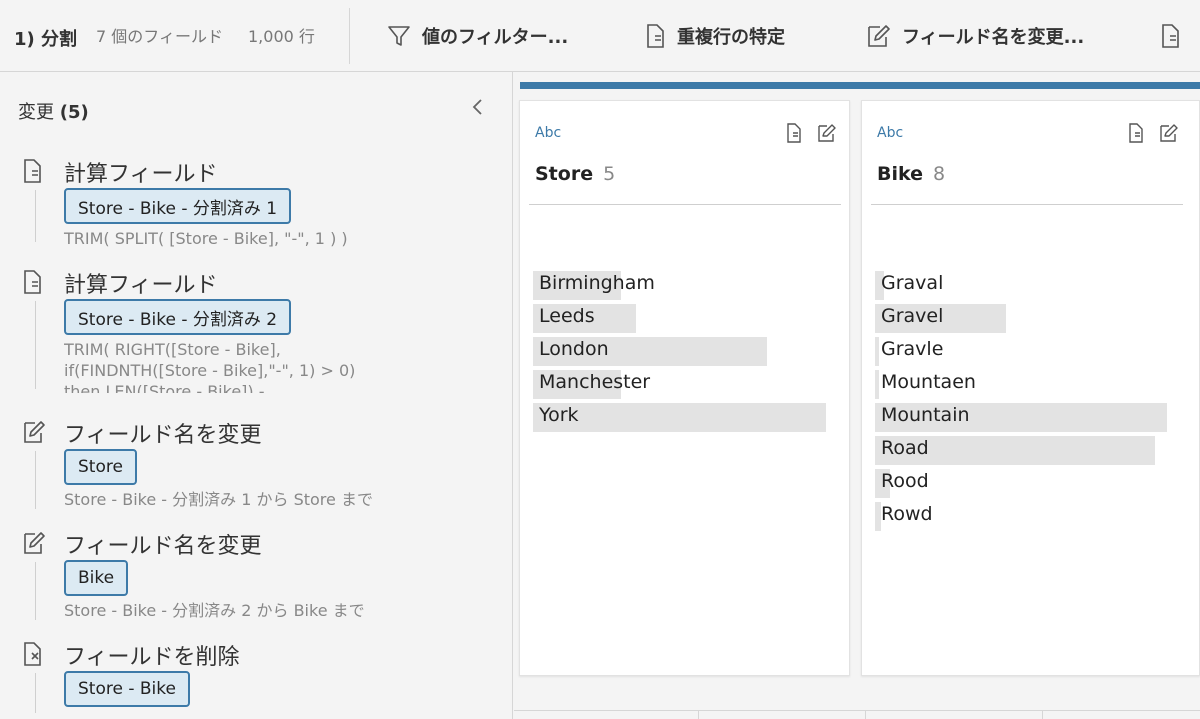 The width and height of the screenshot is (1200, 719). Describe the element at coordinates (178, 317) in the screenshot. I see `field-pill: Store - Bike - 分割済み 2` at that location.